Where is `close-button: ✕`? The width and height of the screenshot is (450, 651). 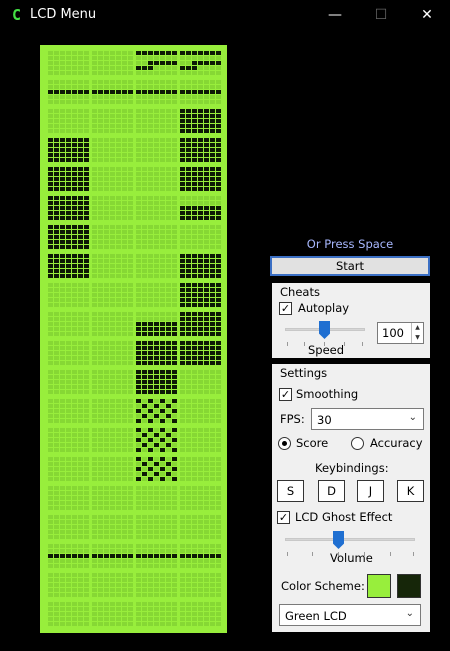 close-button: ✕ is located at coordinates (427, 15).